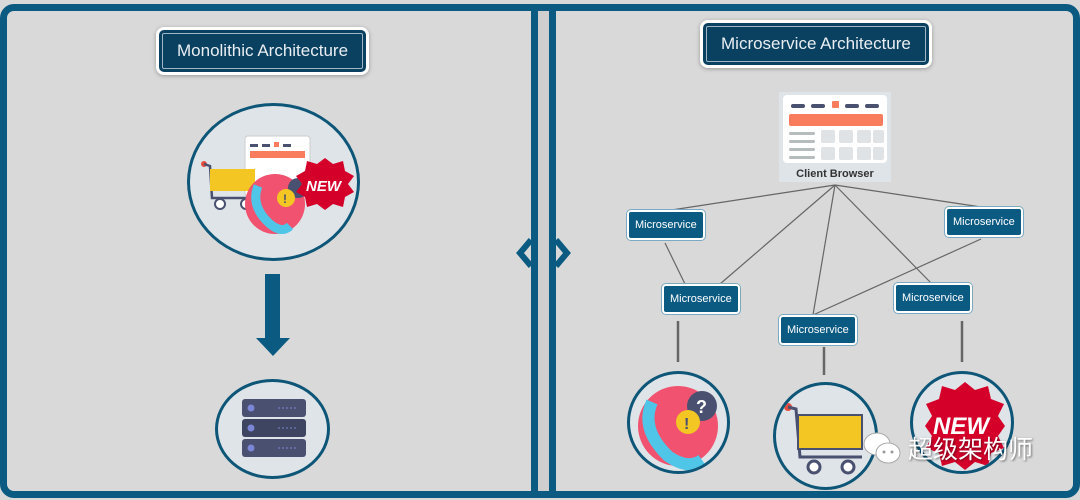 The height and width of the screenshot is (500, 1080). Describe the element at coordinates (882, 448) in the screenshot. I see `wechat-icon` at that location.